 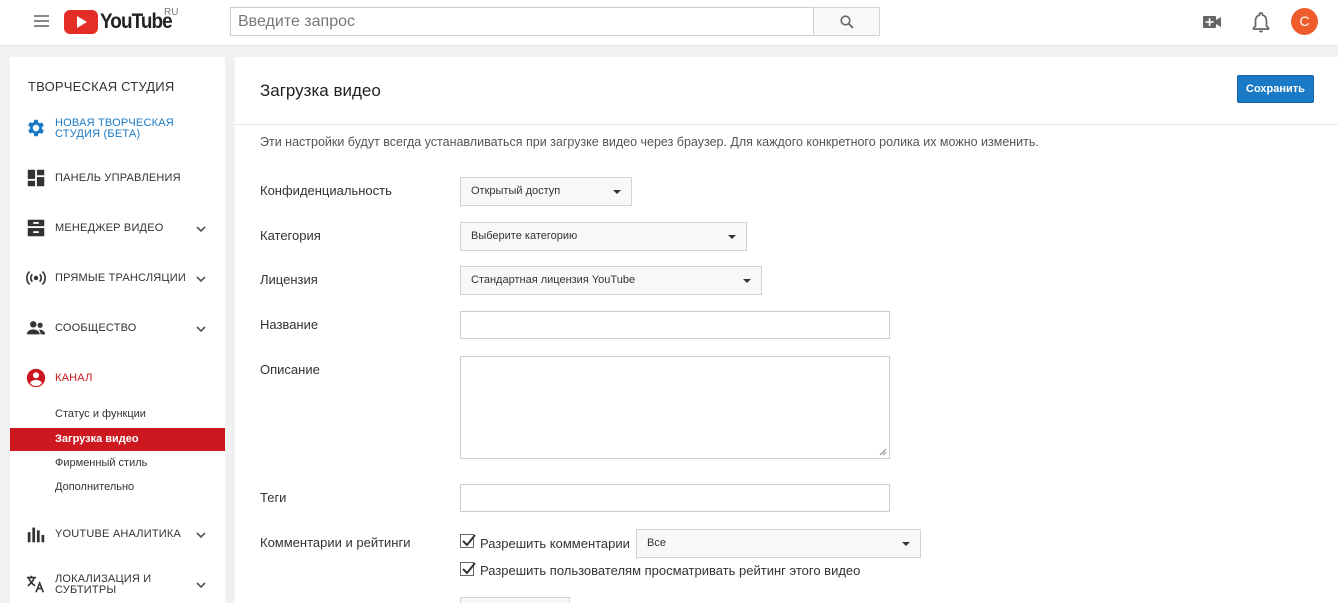 I want to click on live-broadcast-icon, so click(x=36, y=278).